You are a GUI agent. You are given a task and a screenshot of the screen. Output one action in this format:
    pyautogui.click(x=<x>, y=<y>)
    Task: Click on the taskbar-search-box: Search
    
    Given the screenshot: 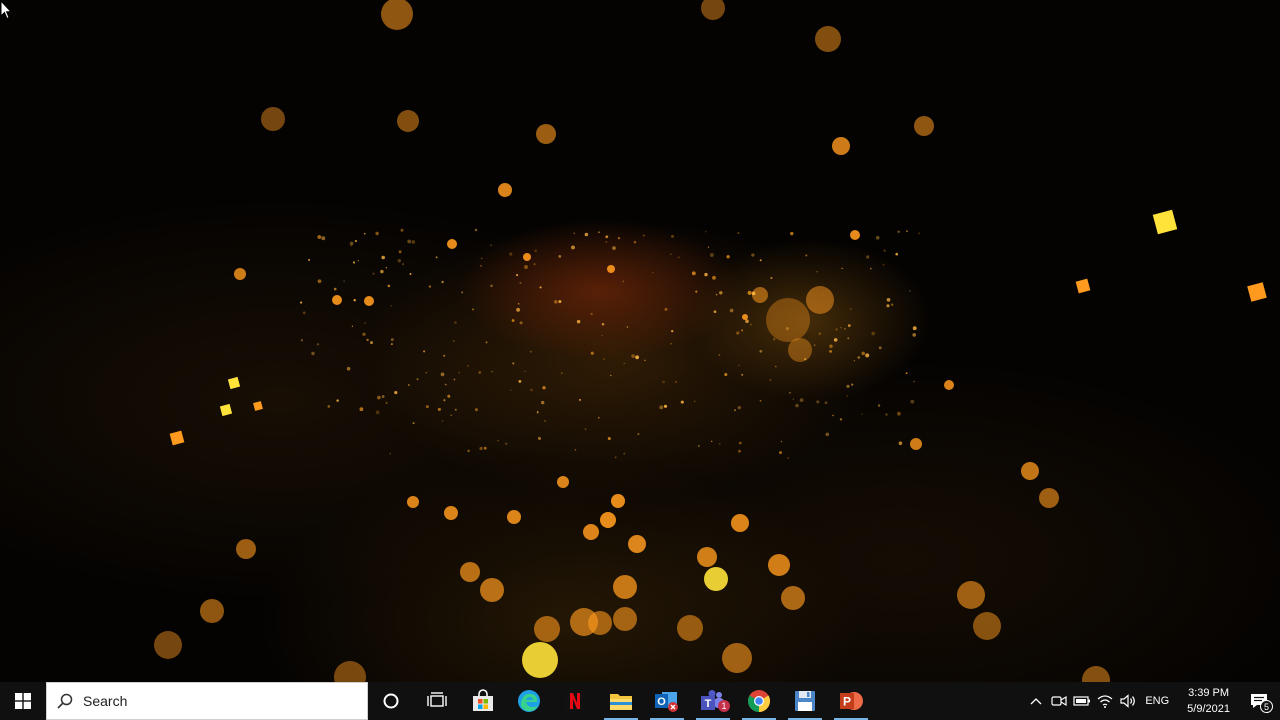 What is the action you would take?
    pyautogui.click(x=207, y=701)
    